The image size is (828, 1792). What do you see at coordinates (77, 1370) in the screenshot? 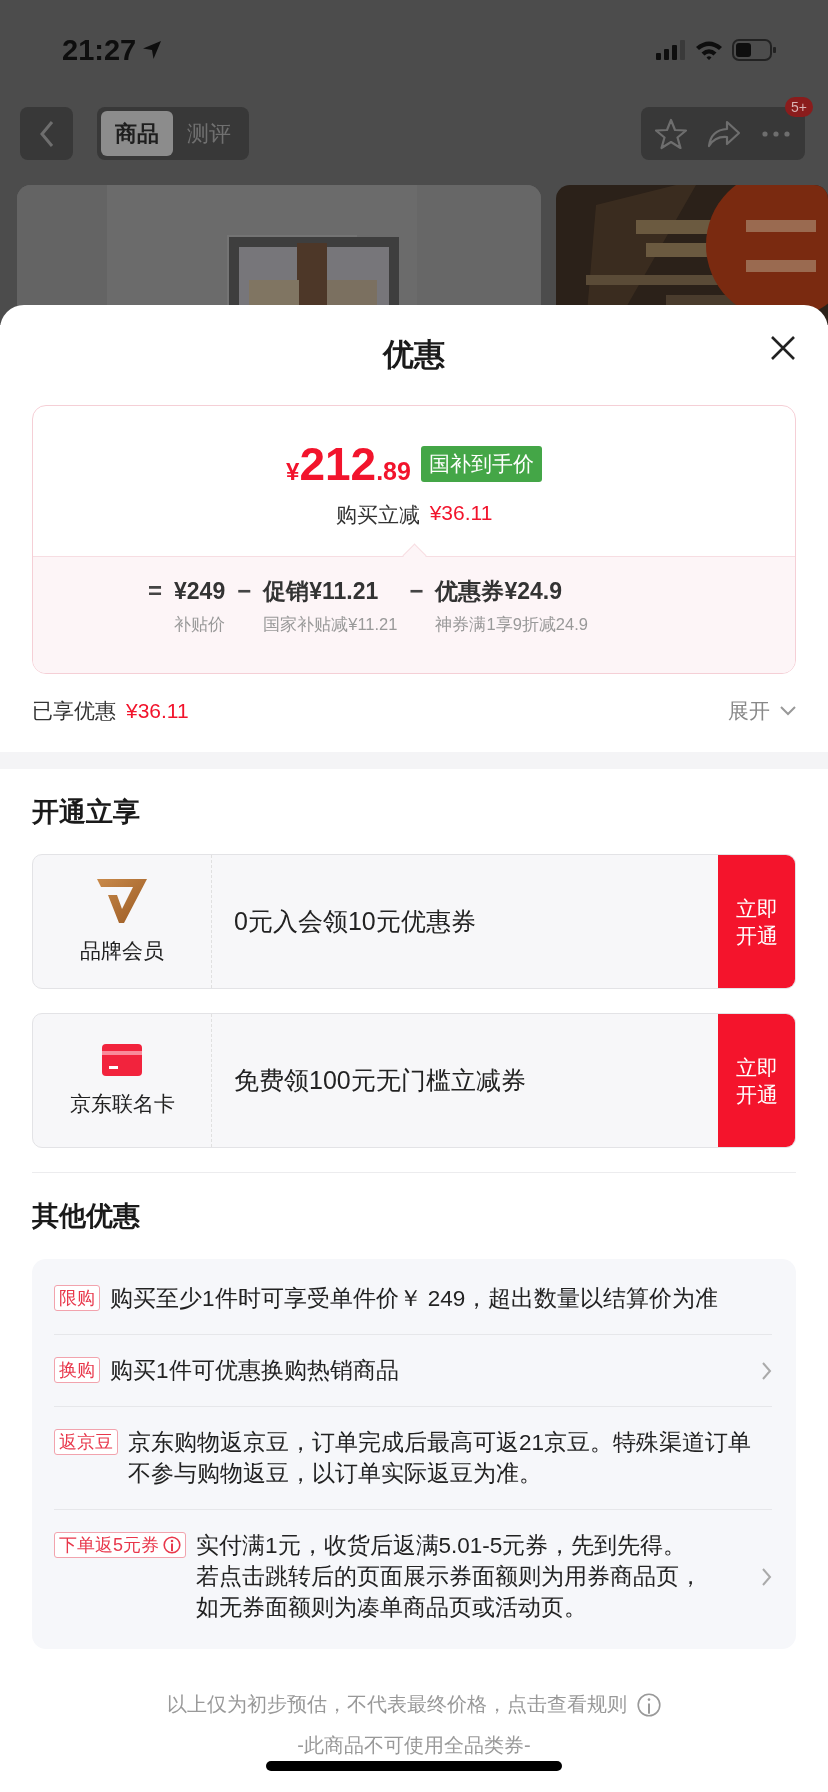
I see `offer-tag: 换购` at bounding box center [77, 1370].